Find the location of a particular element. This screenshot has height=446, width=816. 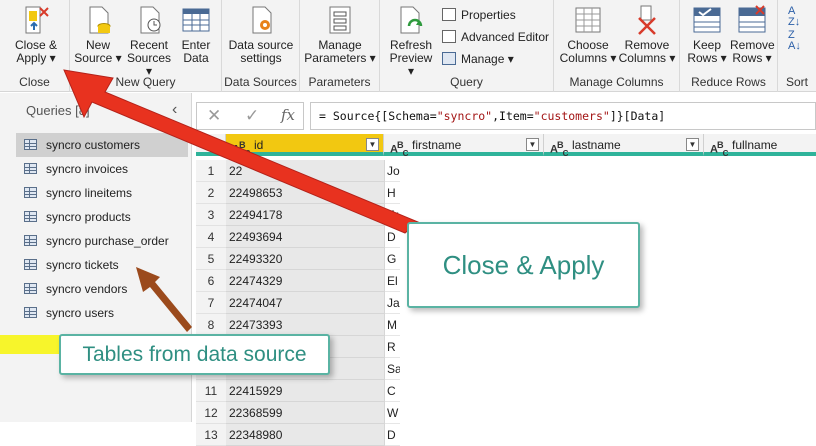

query-item-syncro-purchase-order: syncro purchase_order is located at coordinates (102, 241).